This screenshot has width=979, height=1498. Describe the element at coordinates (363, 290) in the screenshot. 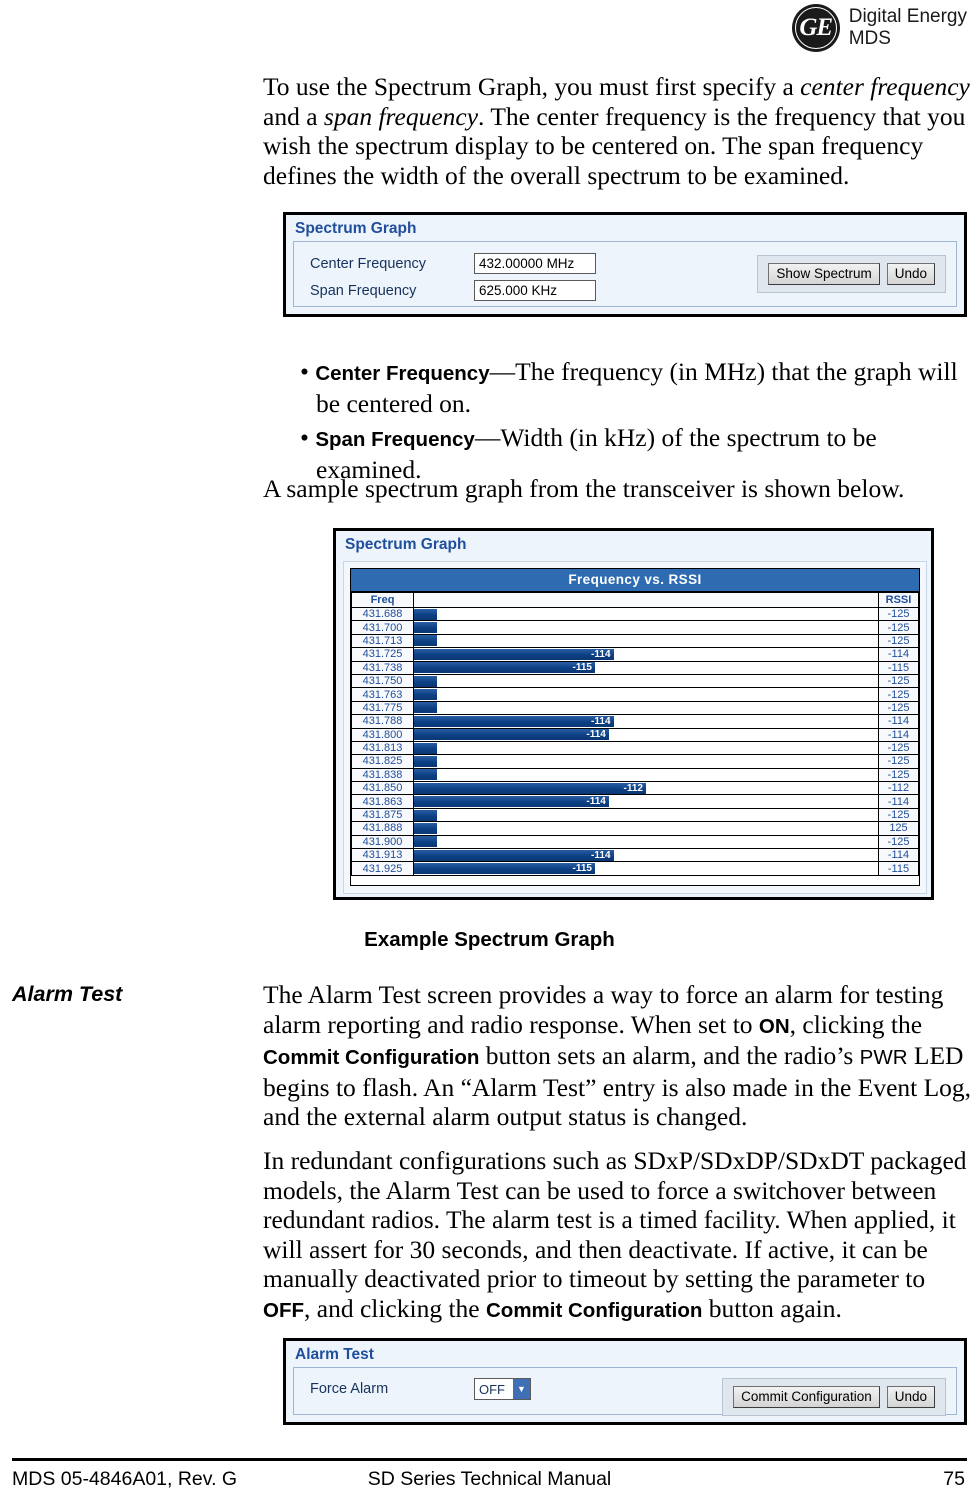

I see `span-frequency-label: Span Frequency` at that location.